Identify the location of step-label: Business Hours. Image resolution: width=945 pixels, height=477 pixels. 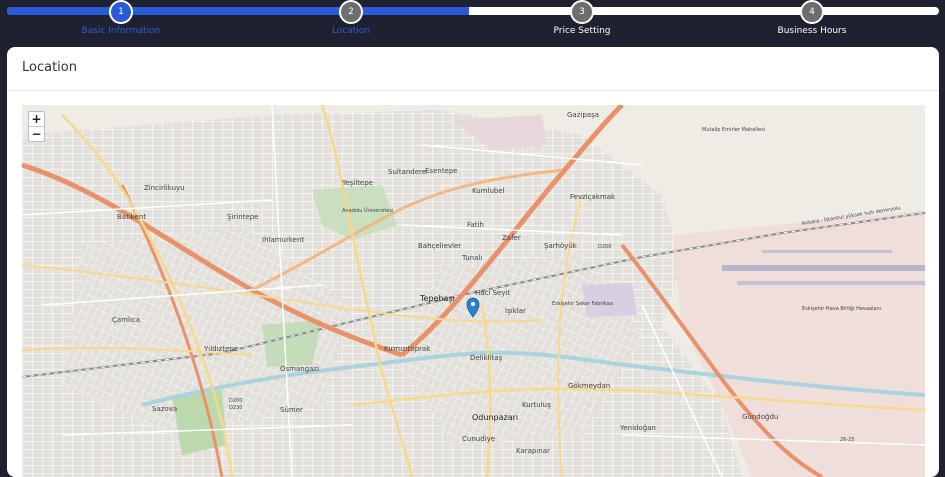
(812, 31).